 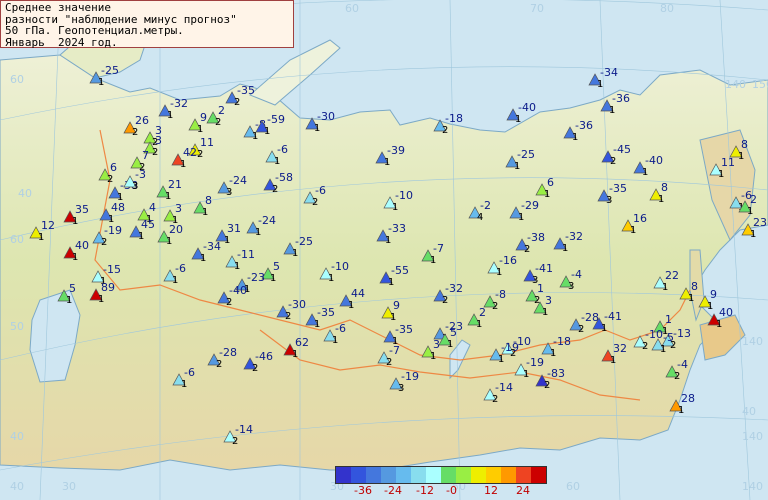 I want to click on station-value: 22, so click(x=672, y=275).